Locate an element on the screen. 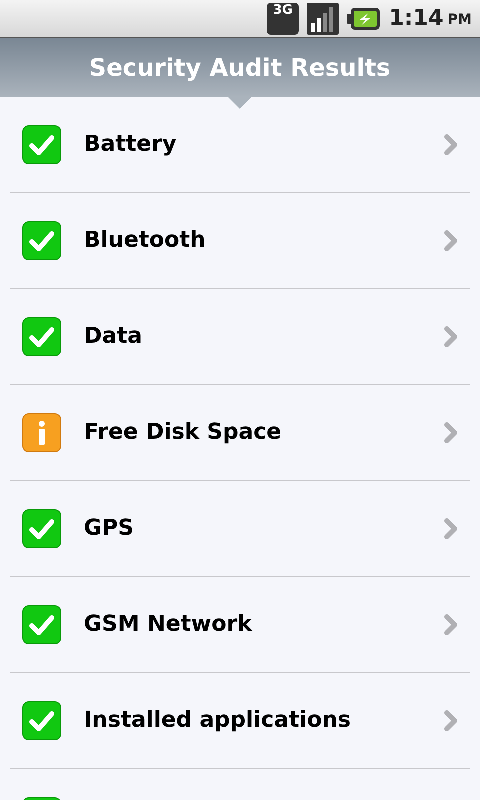  signal-icon is located at coordinates (323, 18).